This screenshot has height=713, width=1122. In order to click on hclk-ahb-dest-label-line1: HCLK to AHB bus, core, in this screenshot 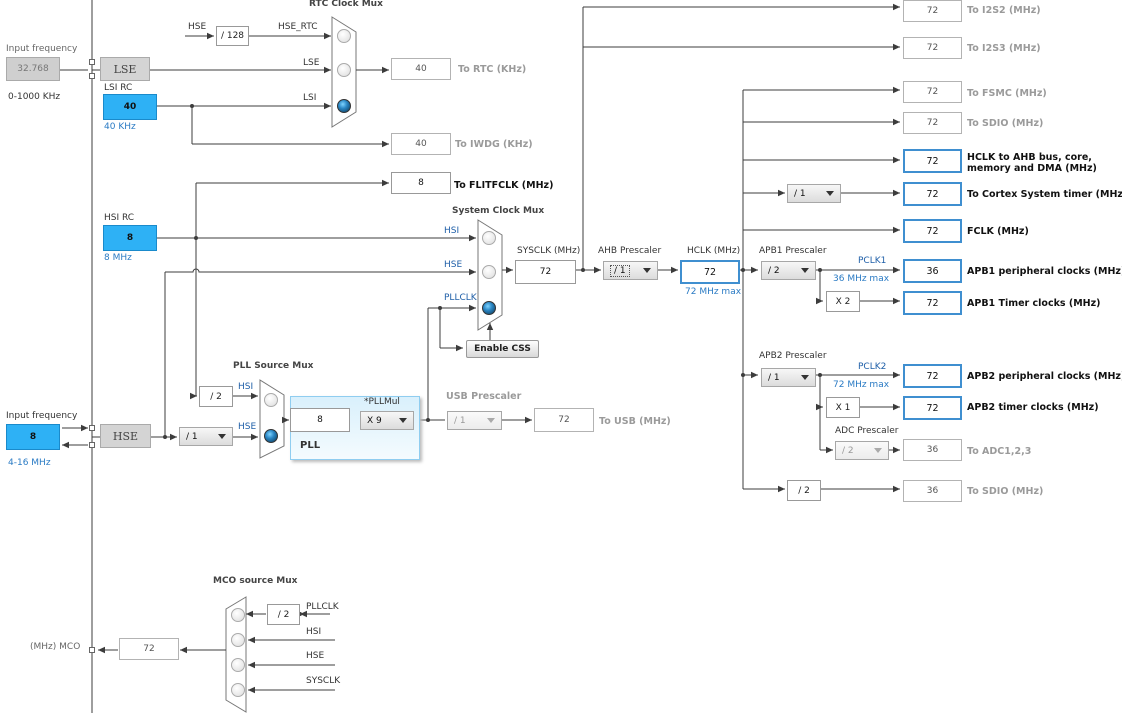, I will do `click(1029, 157)`.